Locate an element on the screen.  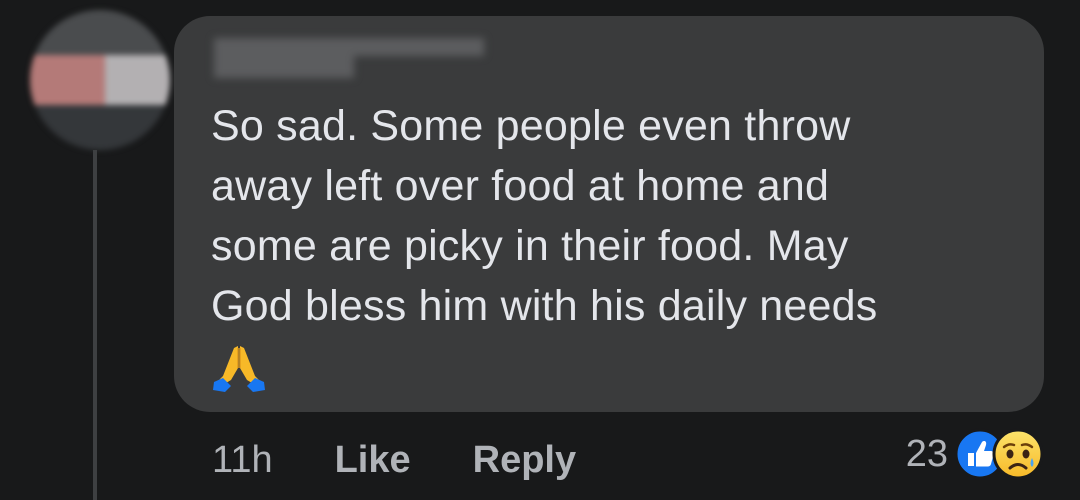
avatar is located at coordinates (100, 80).